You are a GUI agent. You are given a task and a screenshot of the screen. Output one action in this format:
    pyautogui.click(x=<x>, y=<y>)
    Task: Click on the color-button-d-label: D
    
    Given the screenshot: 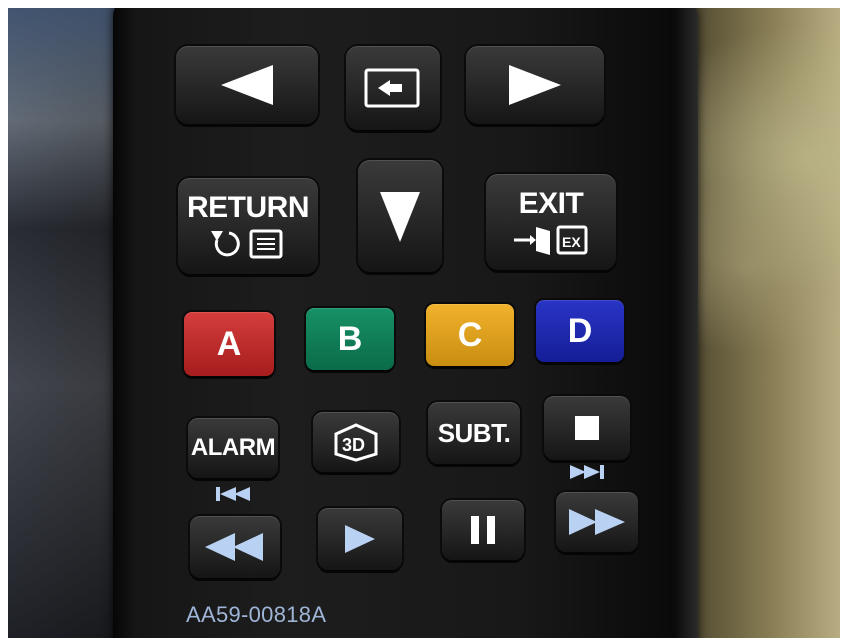 What is the action you would take?
    pyautogui.click(x=580, y=330)
    